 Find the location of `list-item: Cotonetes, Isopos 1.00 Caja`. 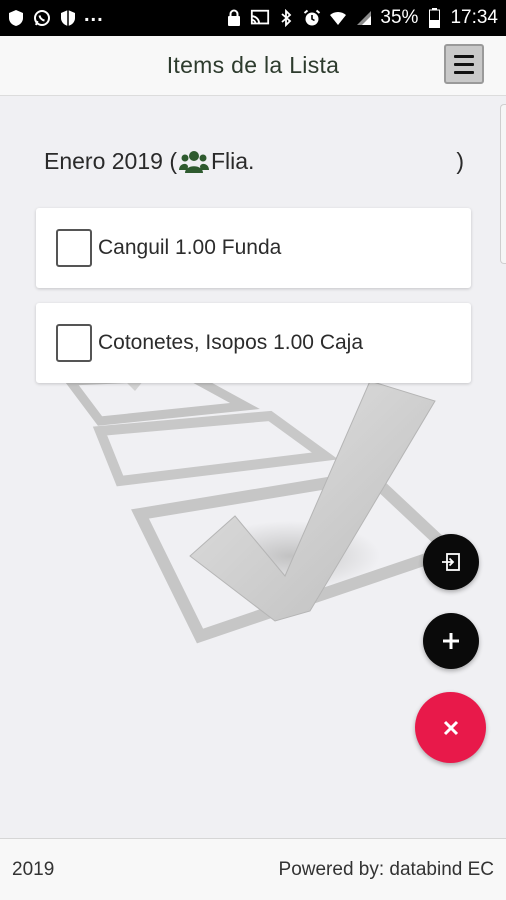

list-item: Cotonetes, Isopos 1.00 Caja is located at coordinates (253, 343).